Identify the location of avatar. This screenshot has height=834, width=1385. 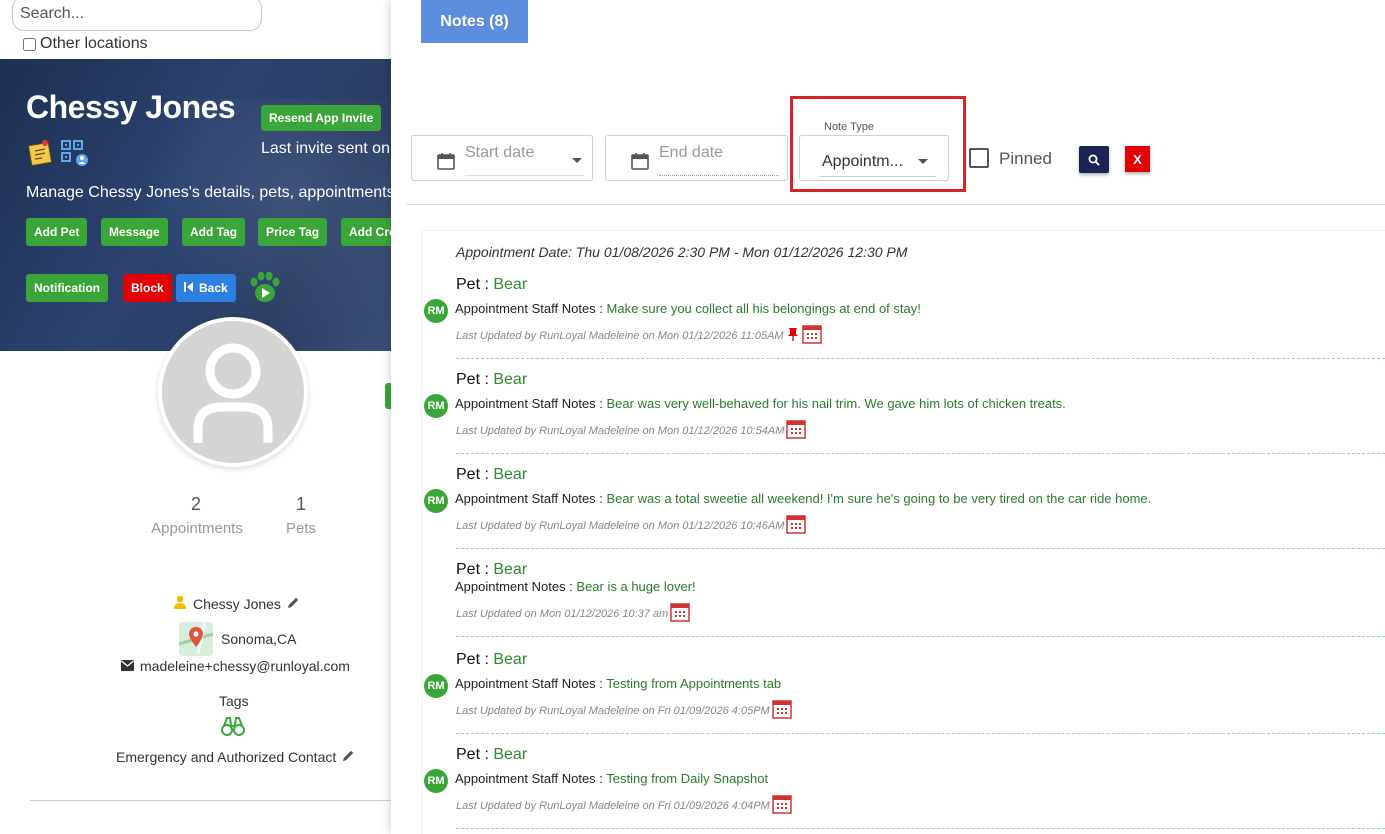
(233, 392).